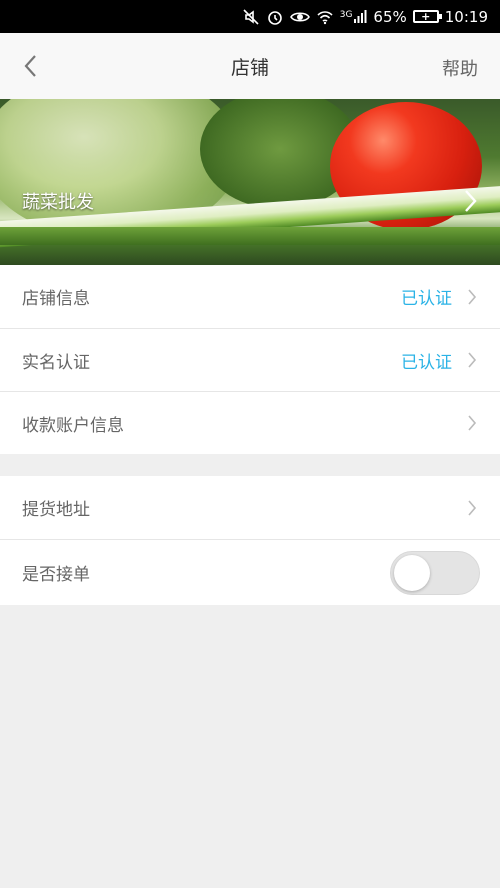 This screenshot has height=888, width=500. Describe the element at coordinates (58, 202) in the screenshot. I see `shop-name: 蔬菜批发` at that location.